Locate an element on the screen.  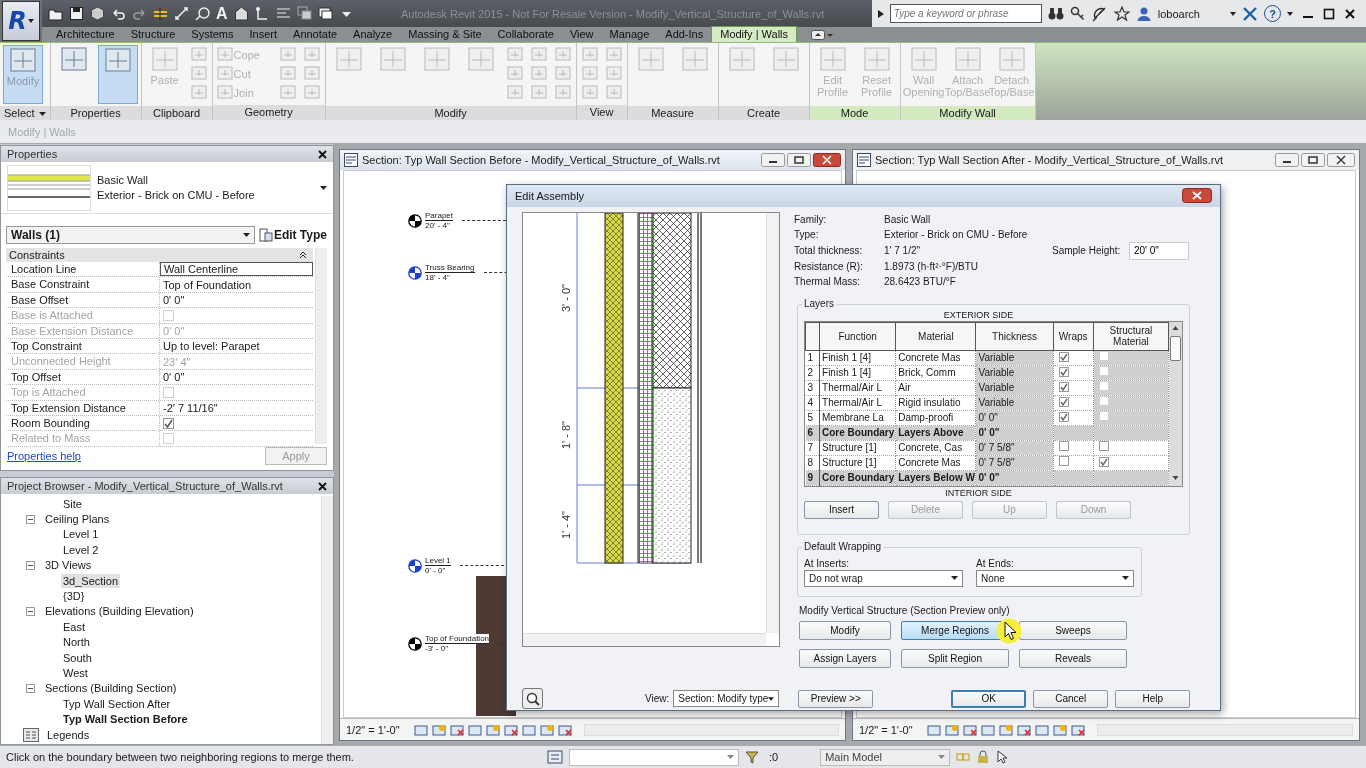
section-icon is located at coordinates (262, 13).